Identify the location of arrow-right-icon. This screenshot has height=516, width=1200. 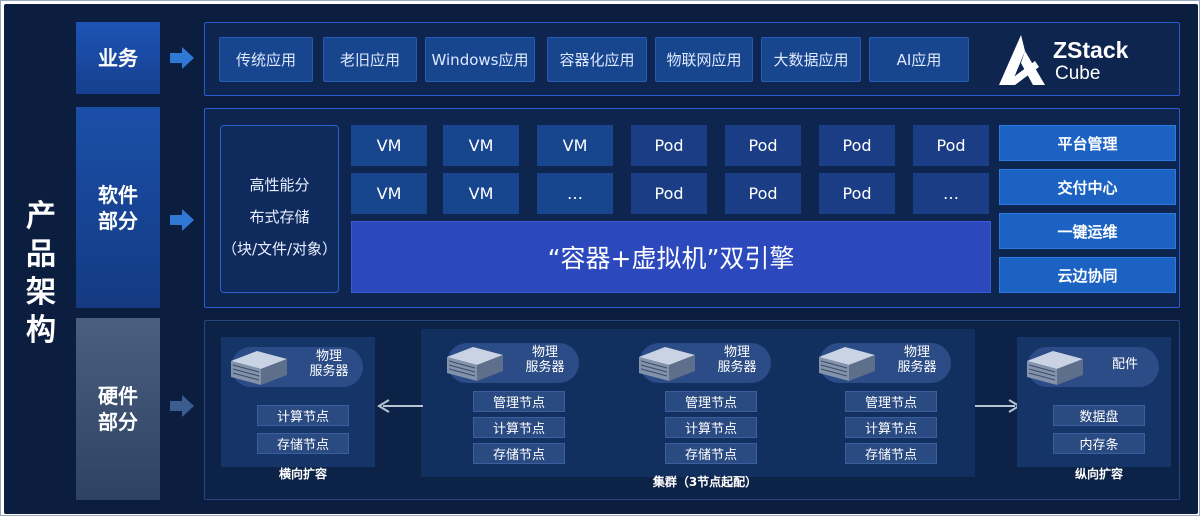
(998, 406).